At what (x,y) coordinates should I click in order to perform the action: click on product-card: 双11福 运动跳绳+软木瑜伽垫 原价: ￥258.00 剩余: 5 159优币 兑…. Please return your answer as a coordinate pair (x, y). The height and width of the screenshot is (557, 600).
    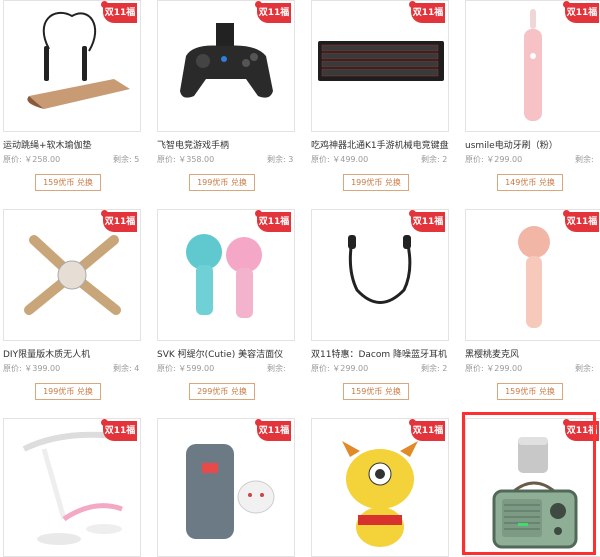
    Looking at the image, I should click on (72, 95).